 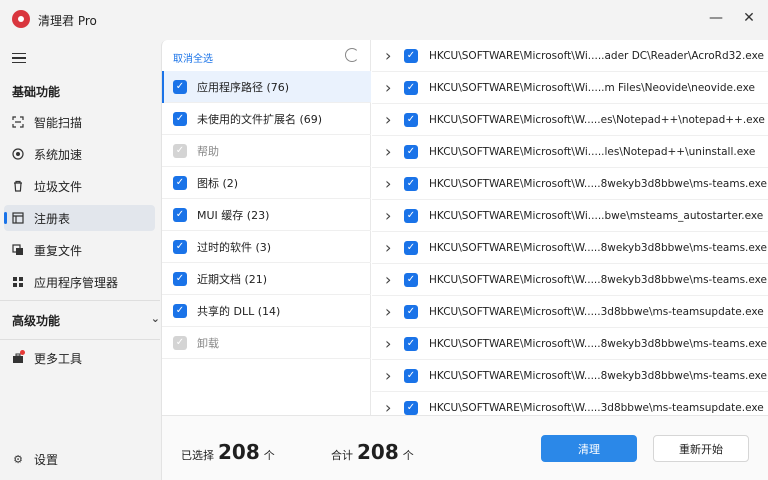 What do you see at coordinates (18, 154) in the screenshot?
I see `speed-icon` at bounding box center [18, 154].